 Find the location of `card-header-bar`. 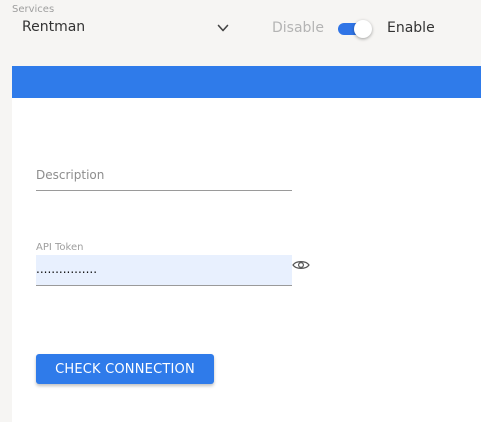

card-header-bar is located at coordinates (246, 82).